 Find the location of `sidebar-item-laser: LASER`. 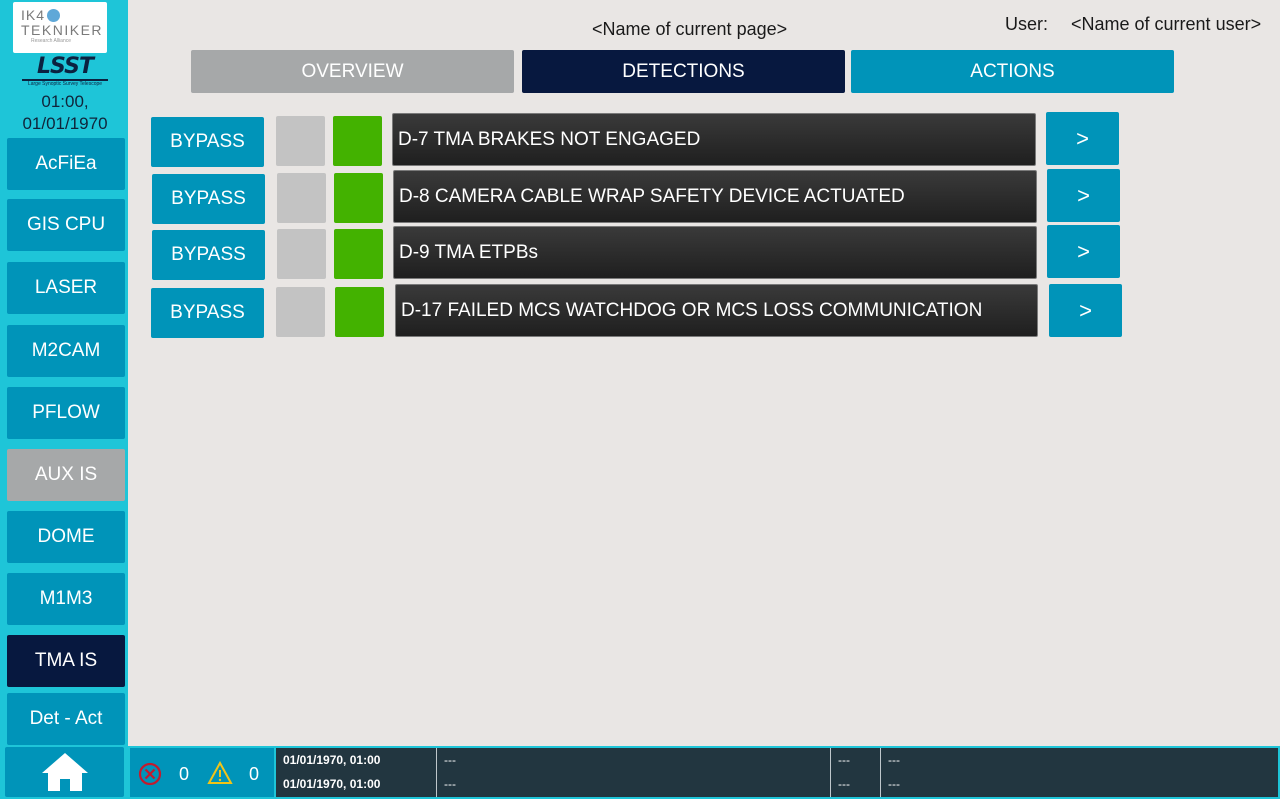

sidebar-item-laser: LASER is located at coordinates (66, 288).